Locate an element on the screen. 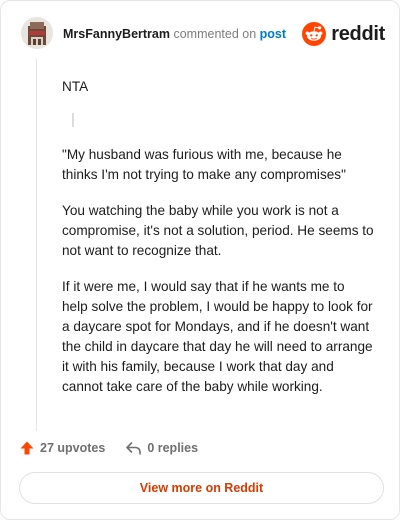  thread-line is located at coordinates (36, 245).